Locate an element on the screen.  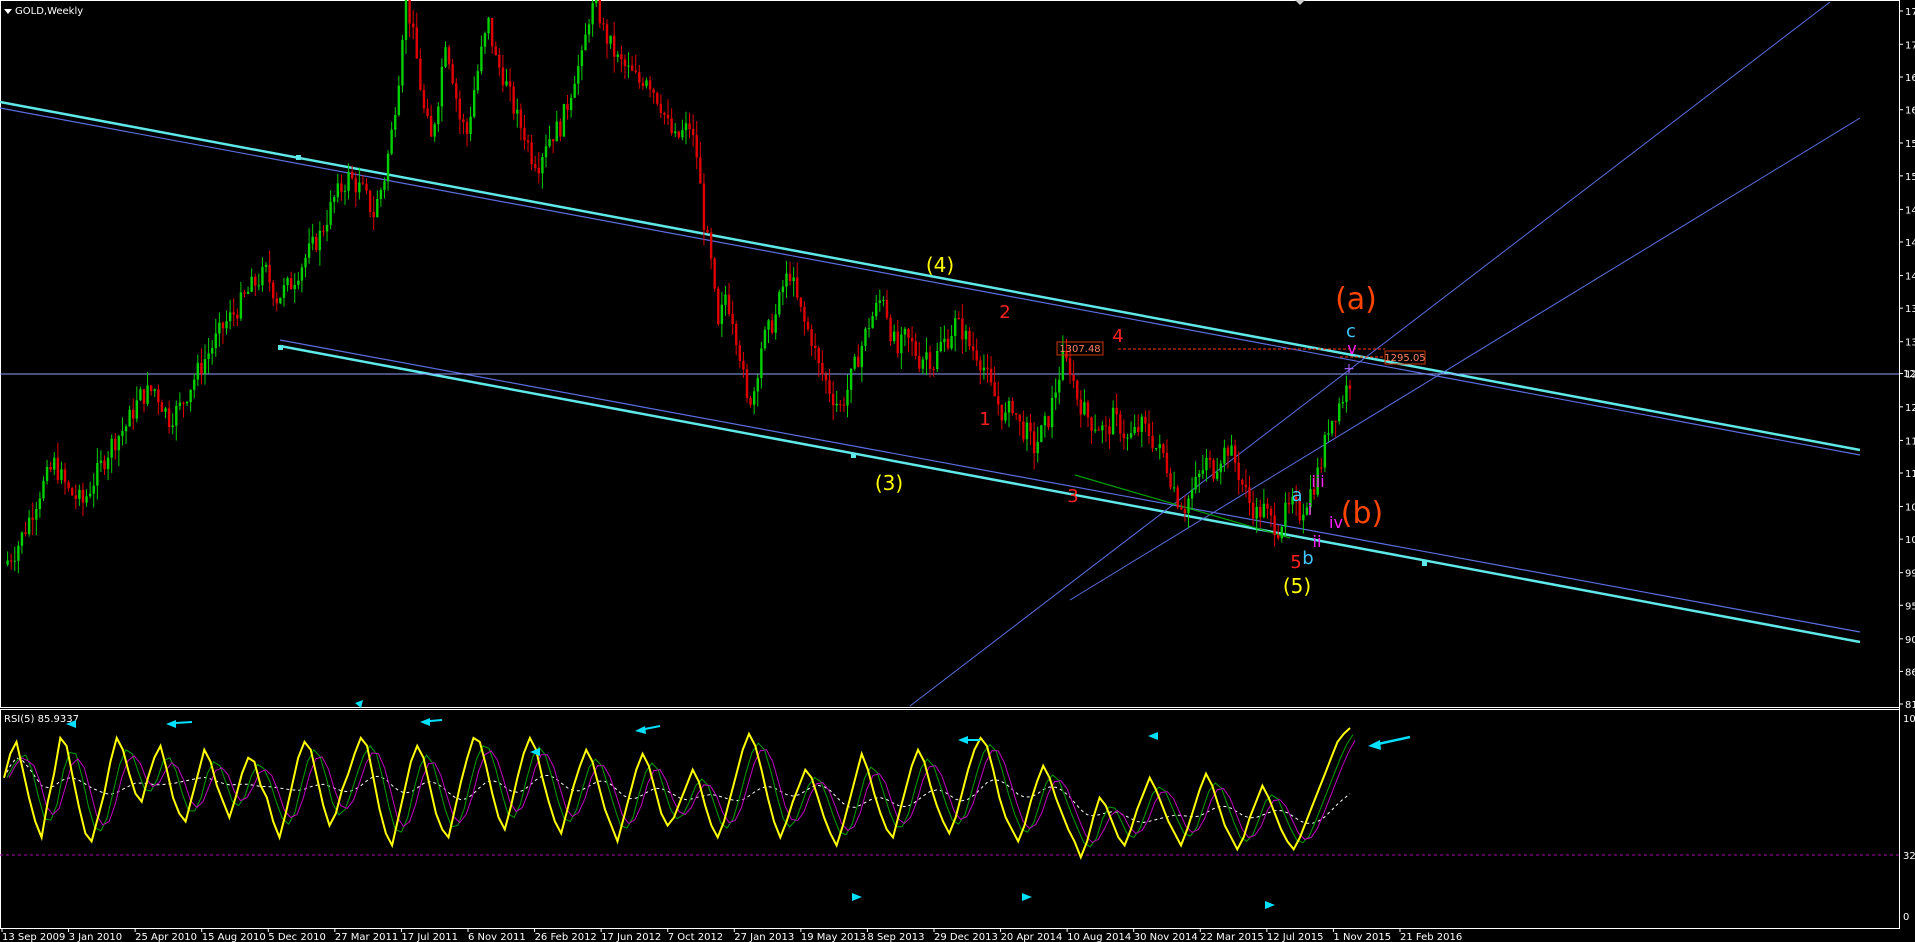
time-tick-label: 8 Sep 2013 is located at coordinates (895, 937).